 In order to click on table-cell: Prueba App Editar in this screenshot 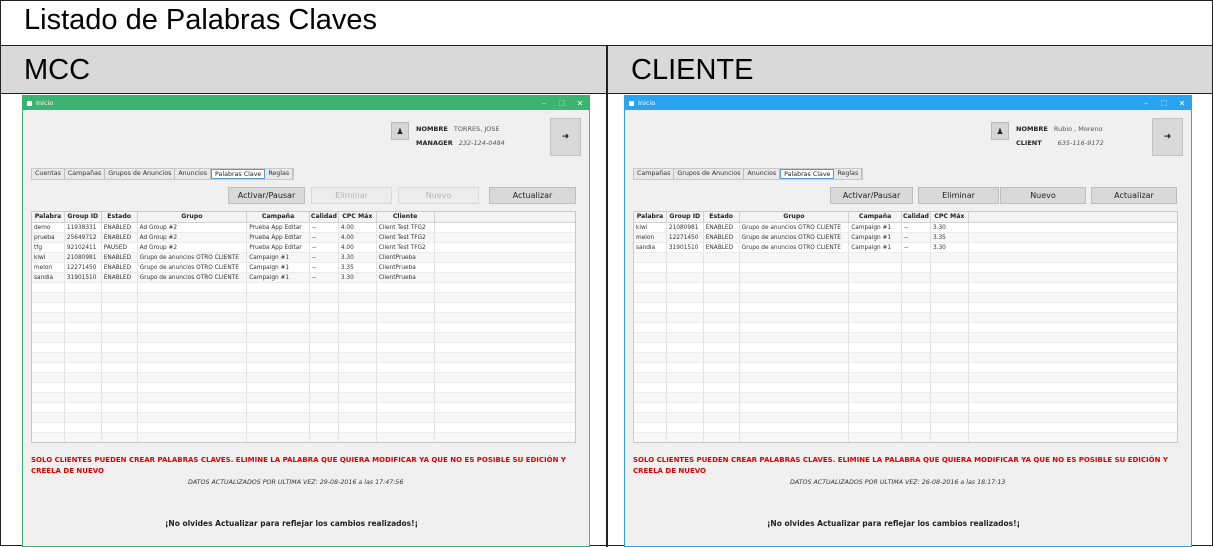, I will do `click(278, 237)`.